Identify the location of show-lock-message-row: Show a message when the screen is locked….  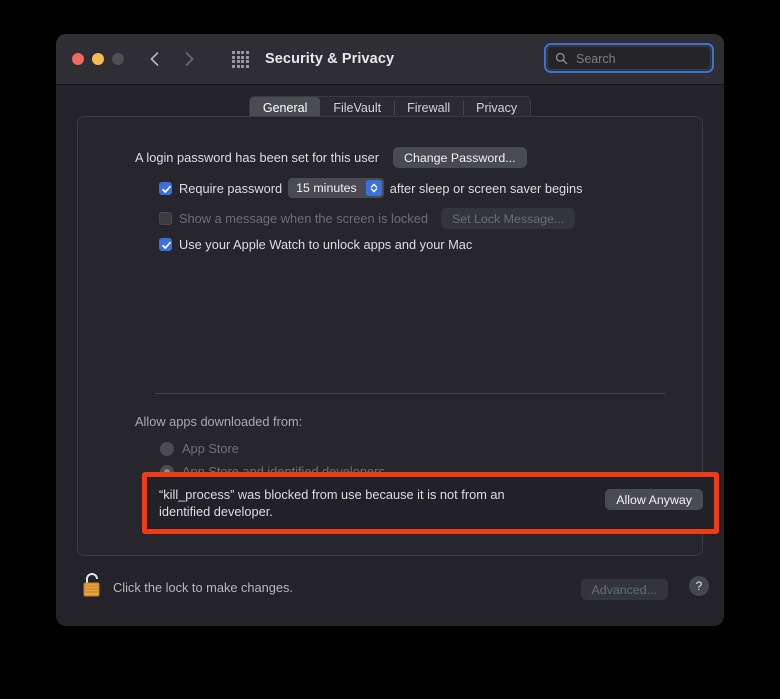
(367, 218).